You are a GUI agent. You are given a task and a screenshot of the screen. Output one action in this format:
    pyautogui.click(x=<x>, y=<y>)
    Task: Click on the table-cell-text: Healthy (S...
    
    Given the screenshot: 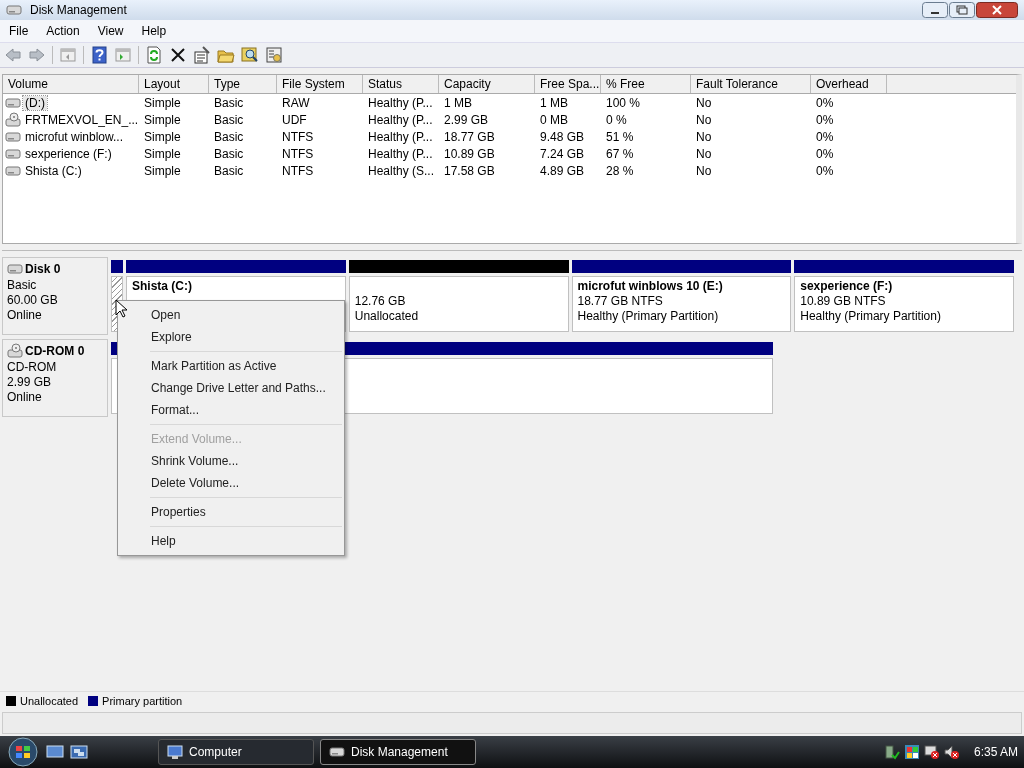 What is the action you would take?
    pyautogui.click(x=401, y=170)
    